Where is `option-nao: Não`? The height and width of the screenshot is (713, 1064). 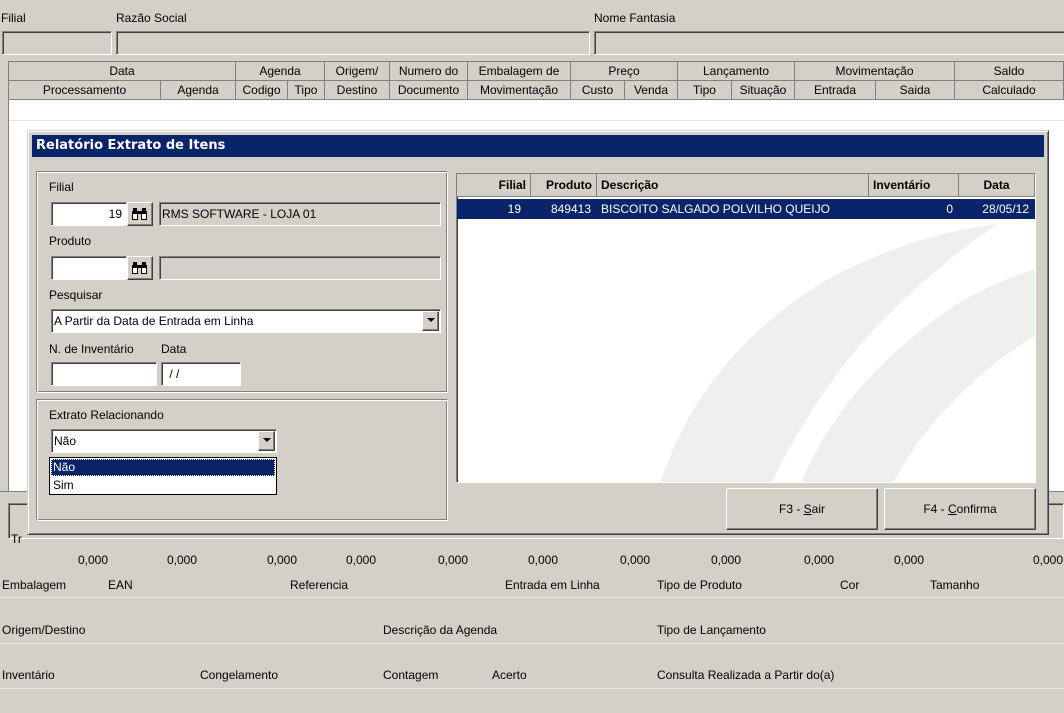 option-nao: Não is located at coordinates (163, 467).